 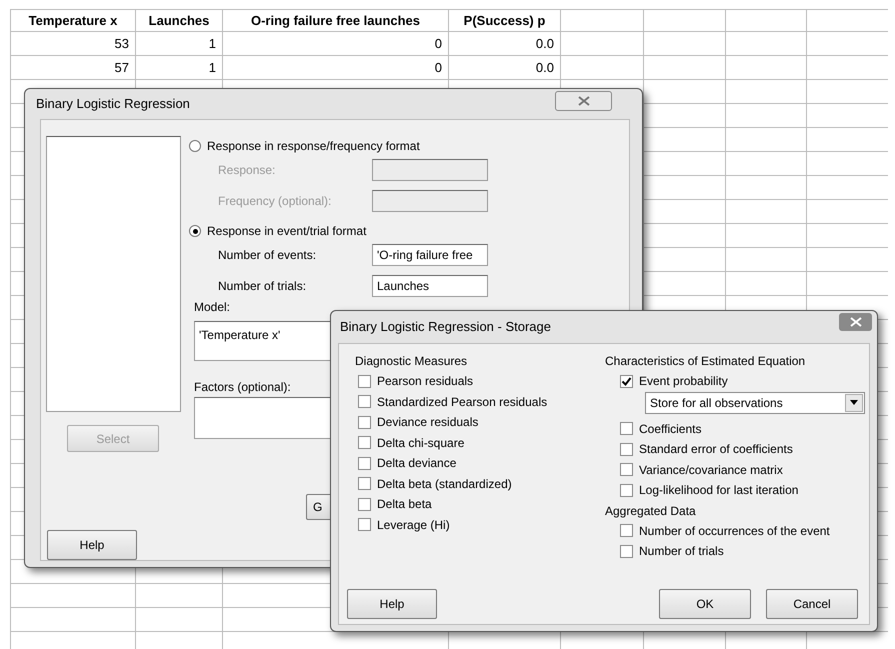 I want to click on checkbox-label: Delta beta, so click(x=404, y=505).